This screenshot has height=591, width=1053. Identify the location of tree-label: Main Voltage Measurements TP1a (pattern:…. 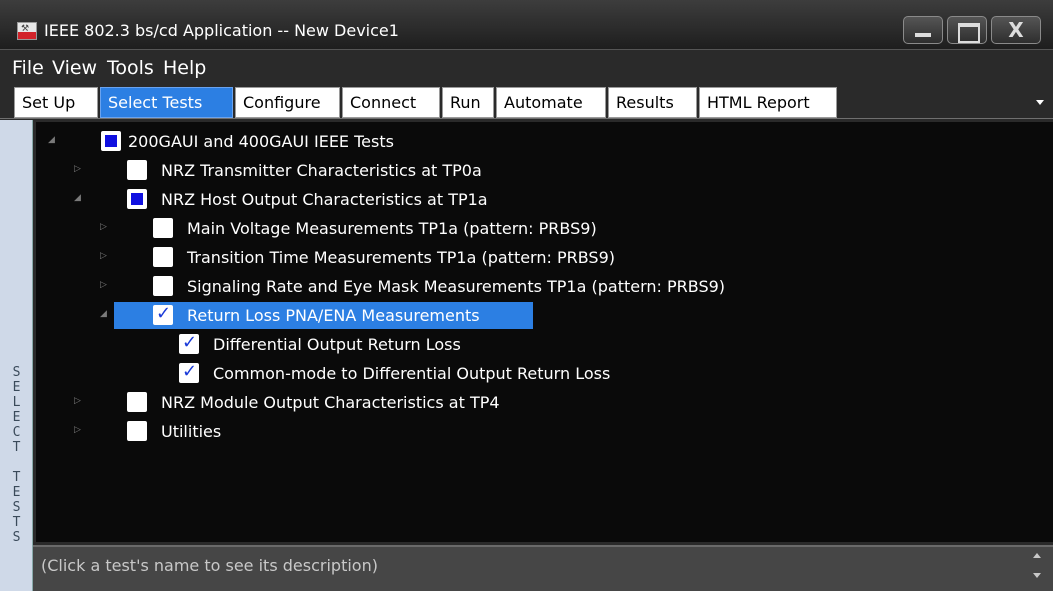
(392, 228).